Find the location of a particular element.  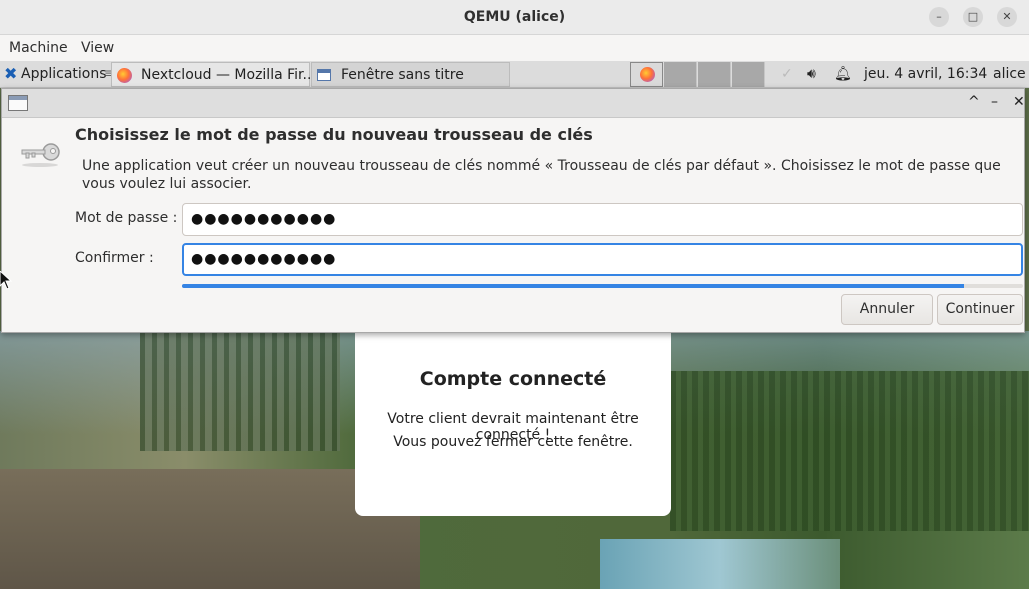

dialog-app-icon is located at coordinates (18, 103).